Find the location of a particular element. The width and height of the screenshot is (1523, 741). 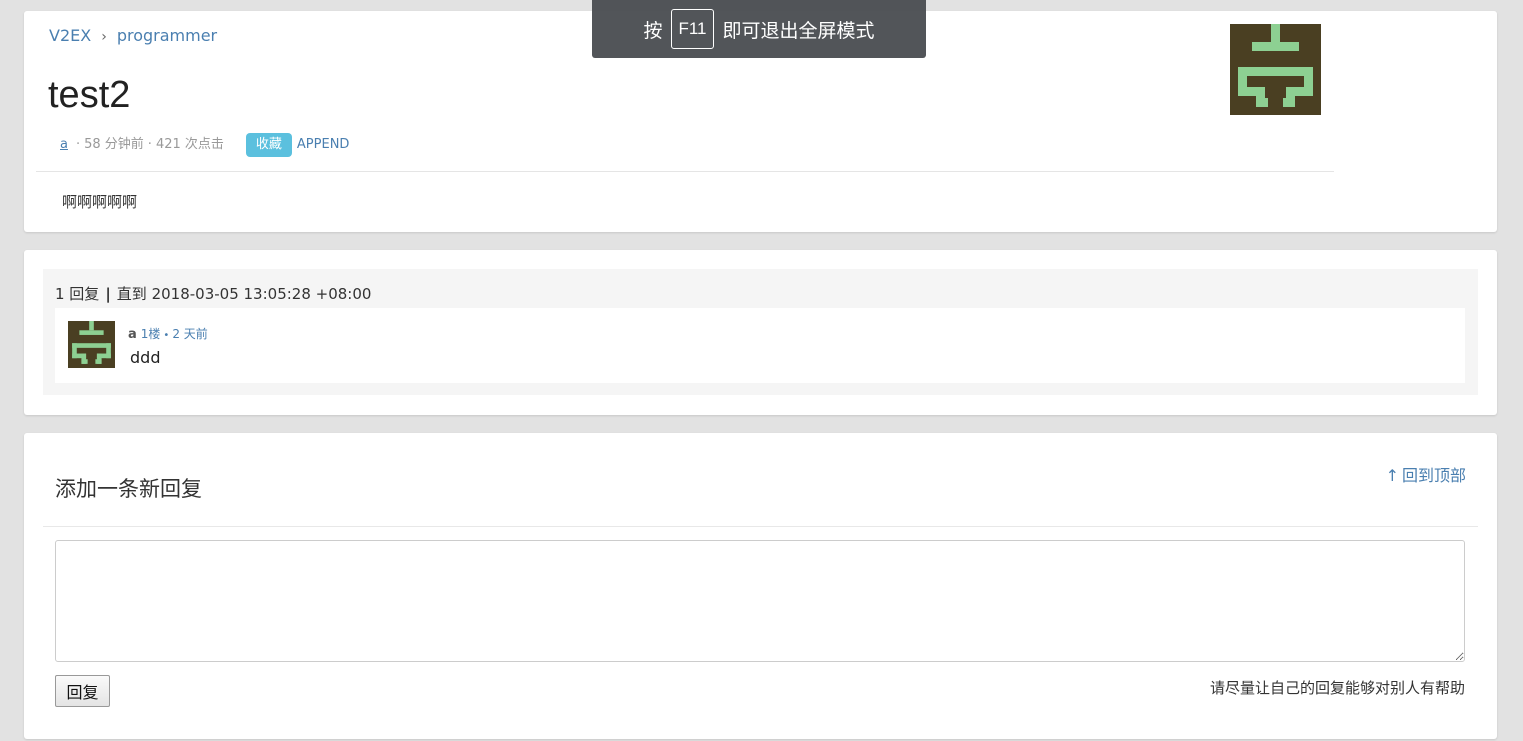

notice-suffix: 即可退出全屏模式 is located at coordinates (798, 30).